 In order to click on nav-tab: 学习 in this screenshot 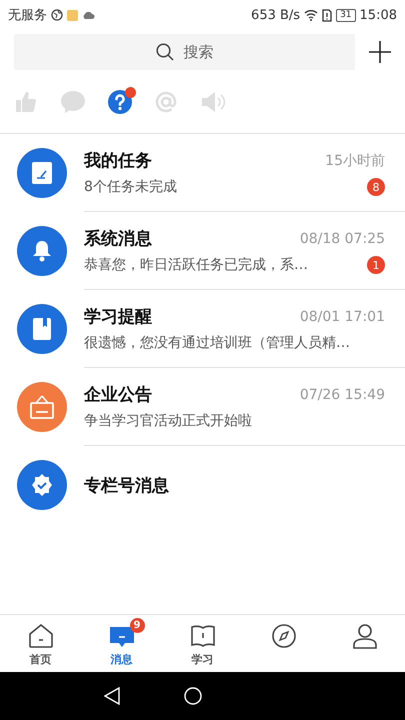, I will do `click(202, 643)`.